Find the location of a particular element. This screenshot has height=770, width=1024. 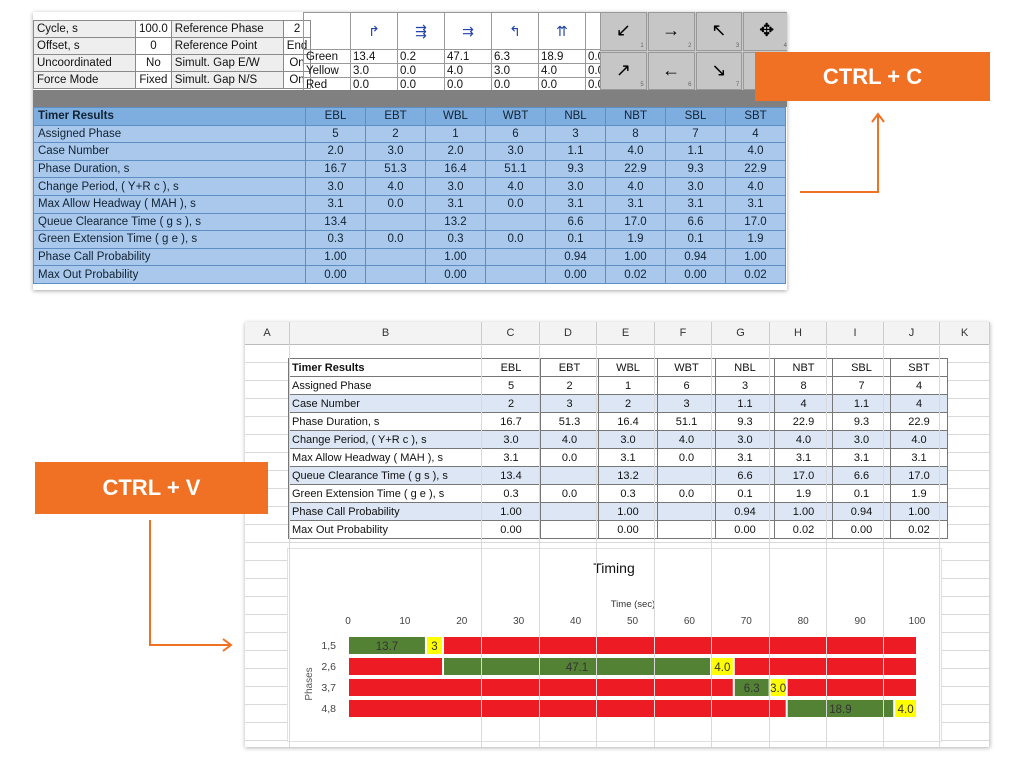

cell: Change Period, ( Y+R c ), s is located at coordinates (385, 439).